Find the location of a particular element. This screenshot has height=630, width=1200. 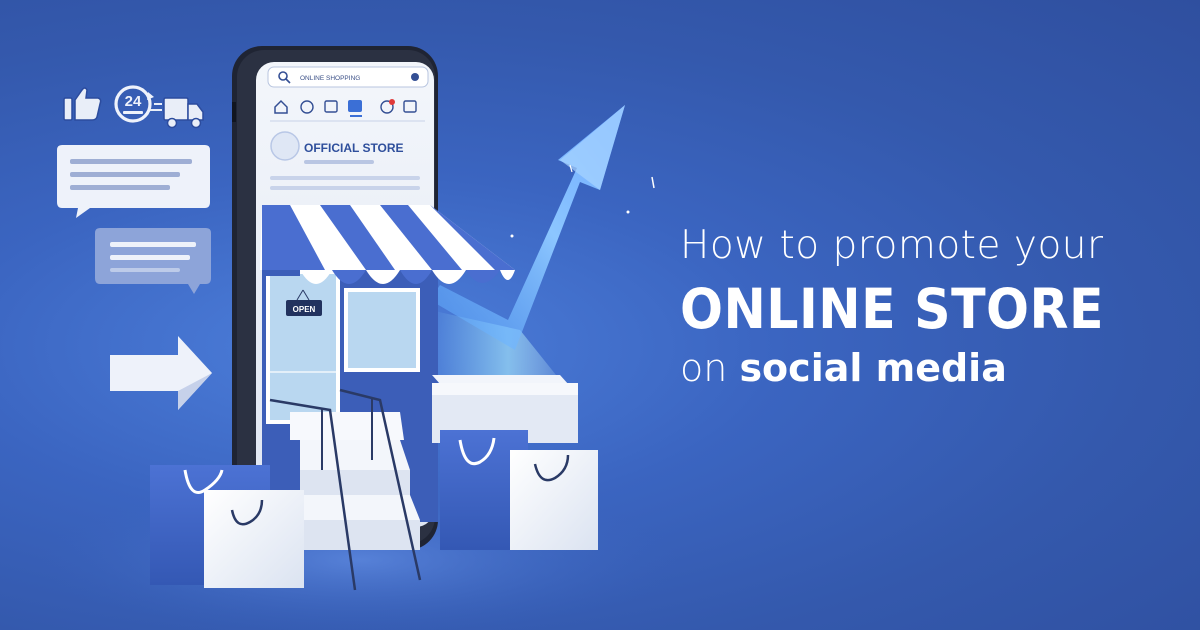

headline-line2: ONLINE STORE is located at coordinates (892, 309).